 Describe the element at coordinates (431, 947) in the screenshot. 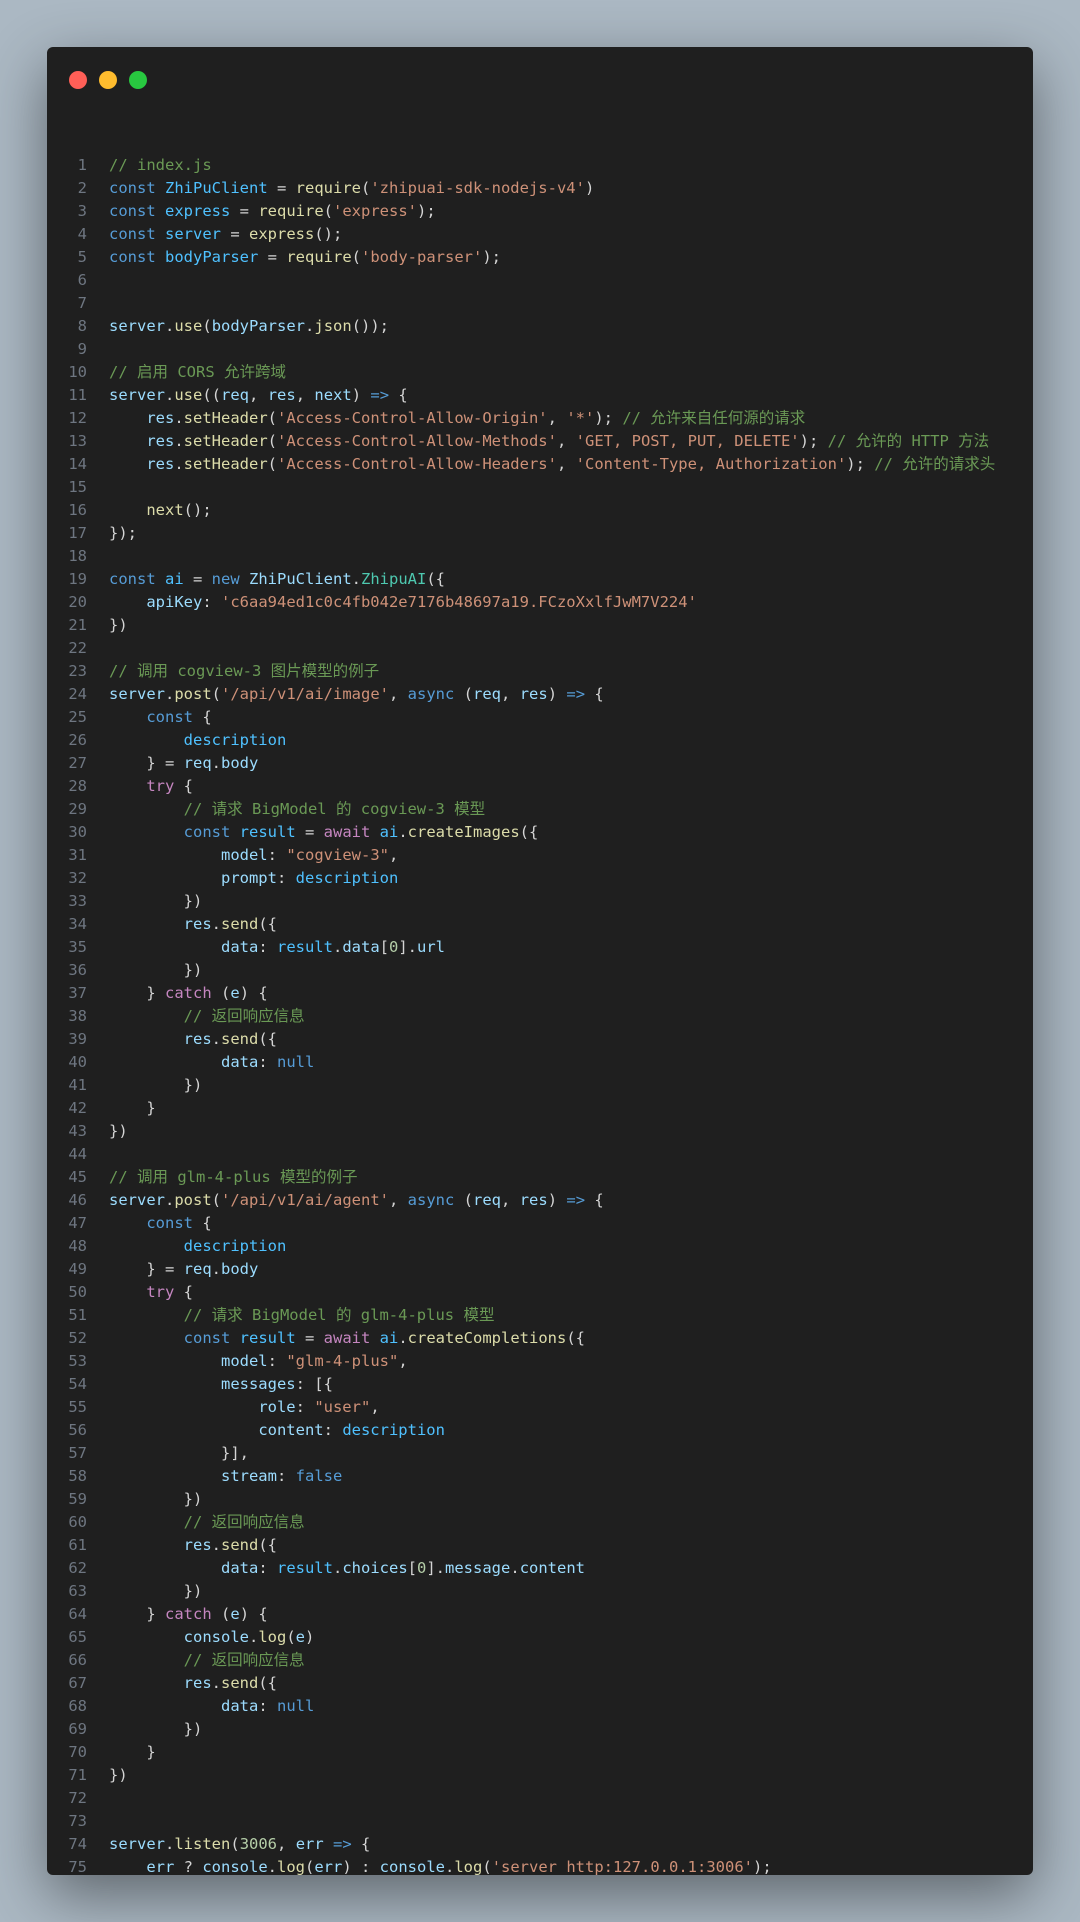

I see `code-token: url` at that location.